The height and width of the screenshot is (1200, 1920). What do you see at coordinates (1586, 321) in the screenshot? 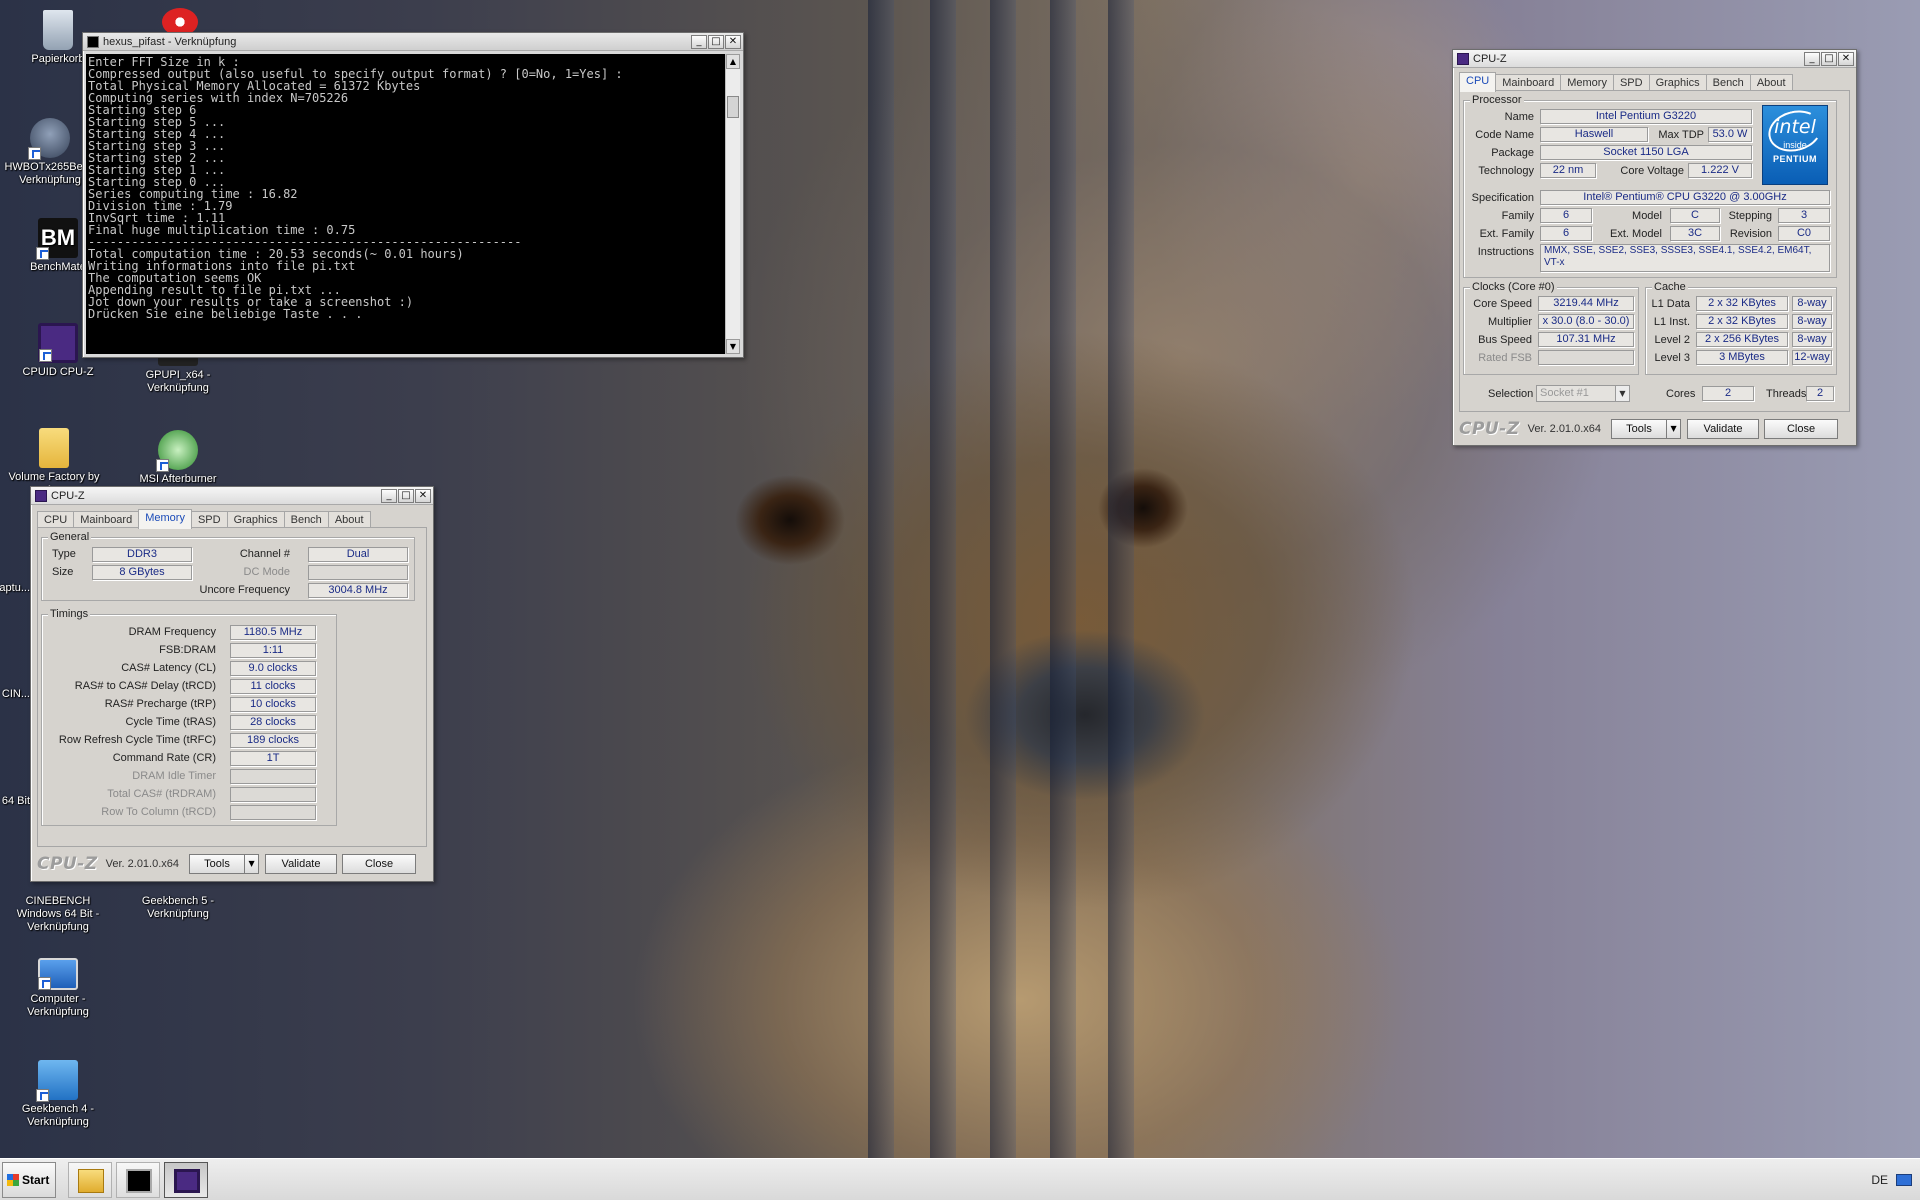
I see `multiplier-value: x 30.0 (8.0 - 30.0)` at bounding box center [1586, 321].